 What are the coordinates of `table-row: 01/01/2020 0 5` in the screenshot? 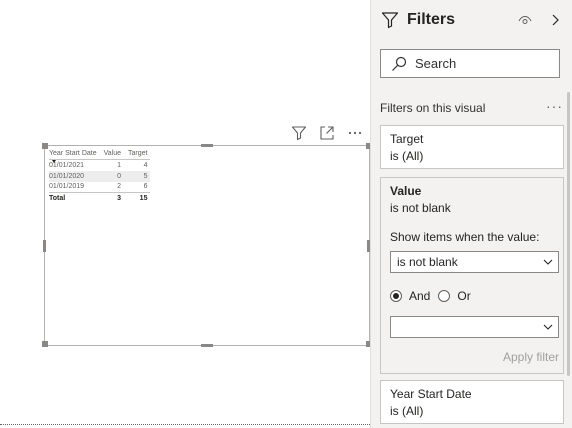 It's located at (100, 176).